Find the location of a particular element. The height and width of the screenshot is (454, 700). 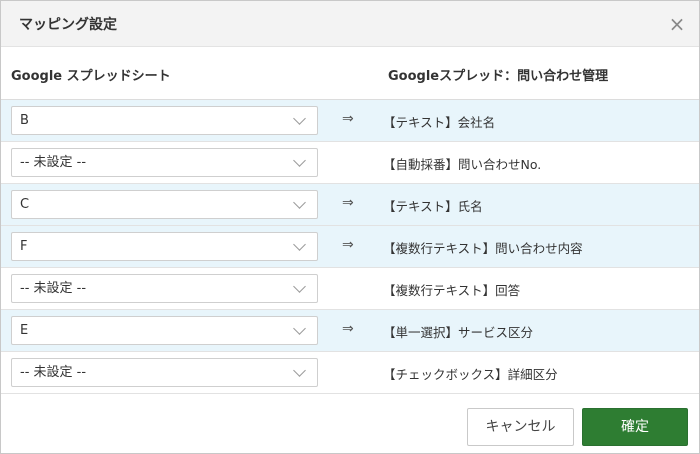

mapping-row: B ⇒ 【テキスト】会社名 is located at coordinates (350, 121).